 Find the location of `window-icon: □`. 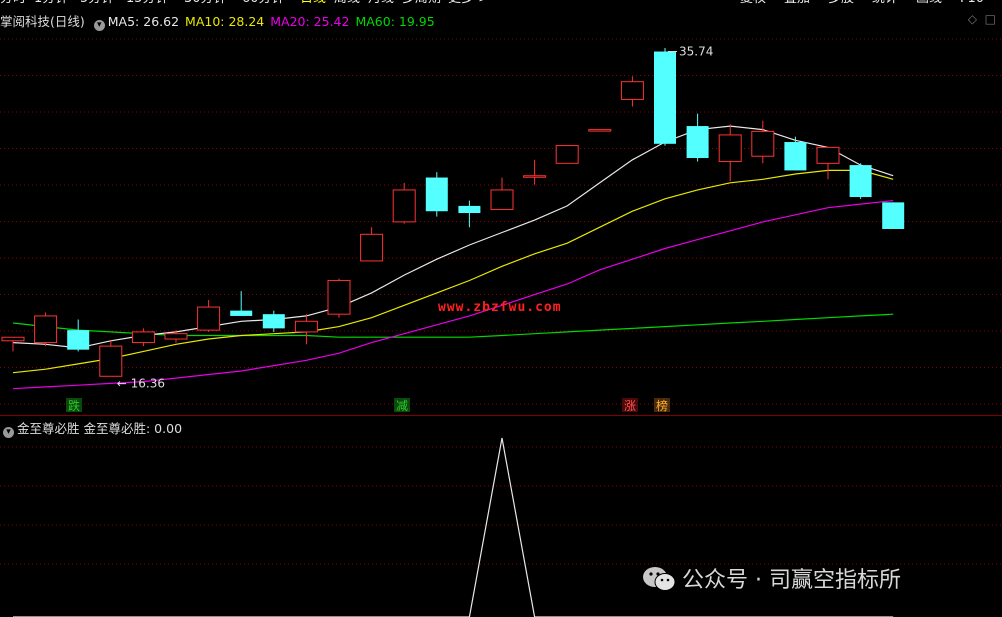

window-icon: □ is located at coordinates (990, 19).